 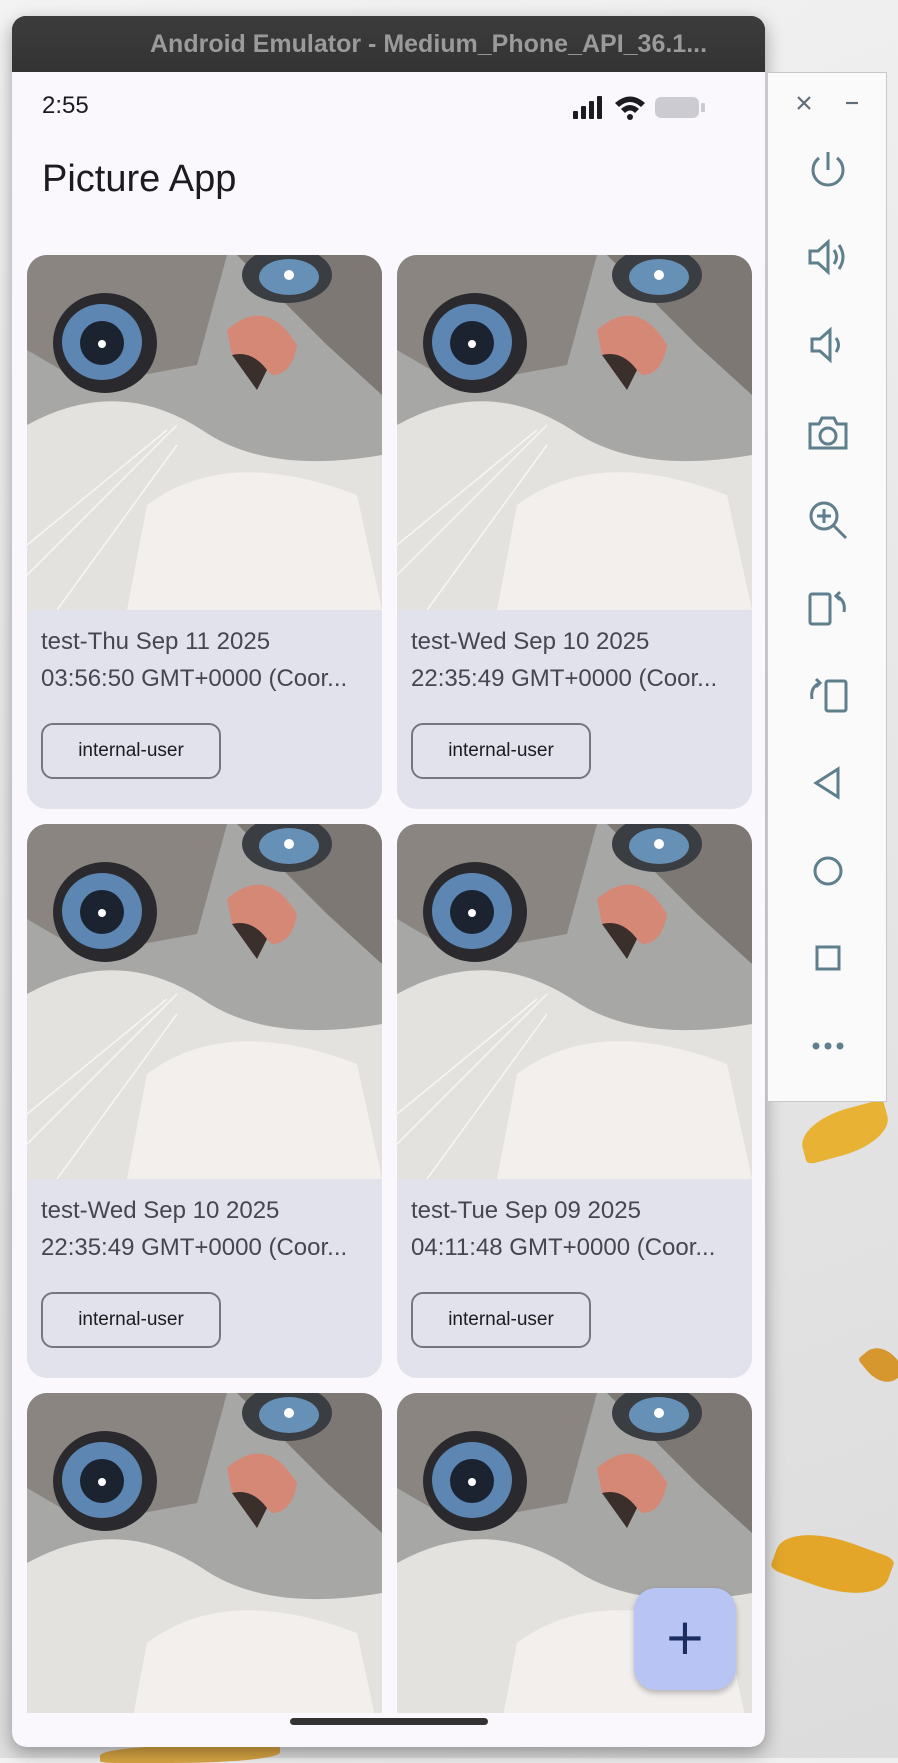 What do you see at coordinates (680, 107) in the screenshot?
I see `battery-icon` at bounding box center [680, 107].